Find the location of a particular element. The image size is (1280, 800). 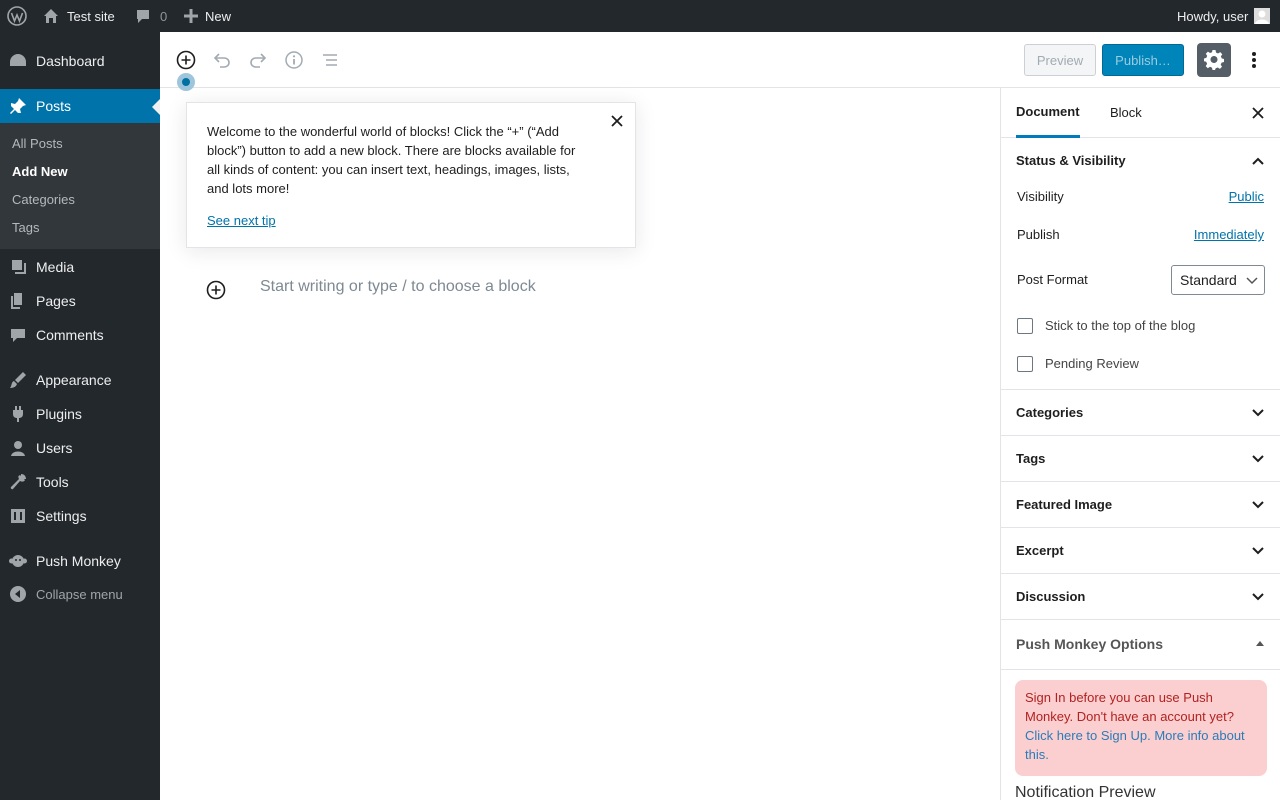

post-format-value: Standard is located at coordinates (1208, 280).